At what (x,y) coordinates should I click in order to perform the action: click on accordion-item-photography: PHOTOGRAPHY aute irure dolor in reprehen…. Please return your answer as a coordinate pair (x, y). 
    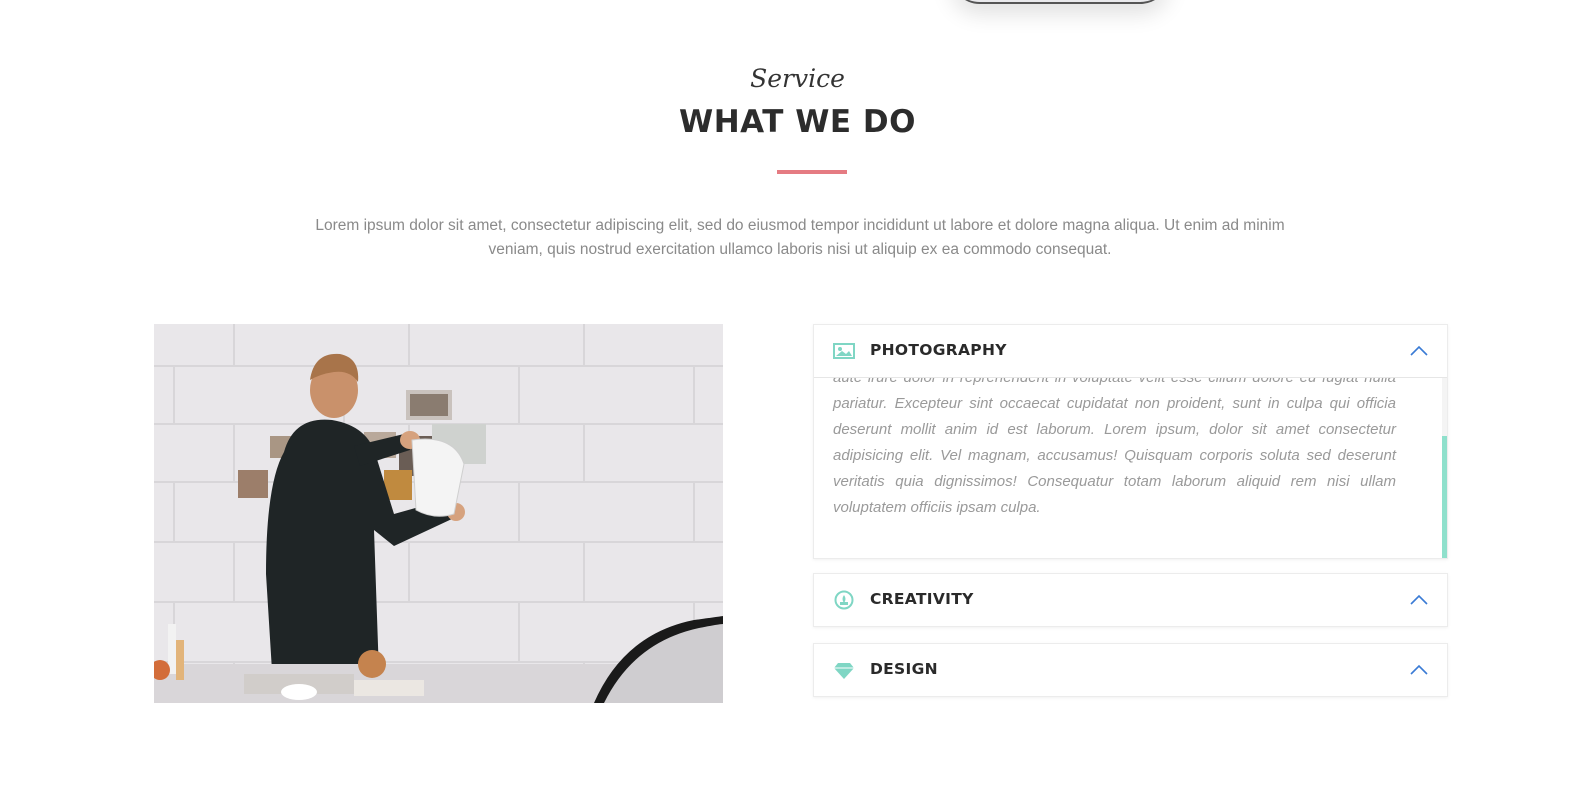
    Looking at the image, I should click on (1130, 441).